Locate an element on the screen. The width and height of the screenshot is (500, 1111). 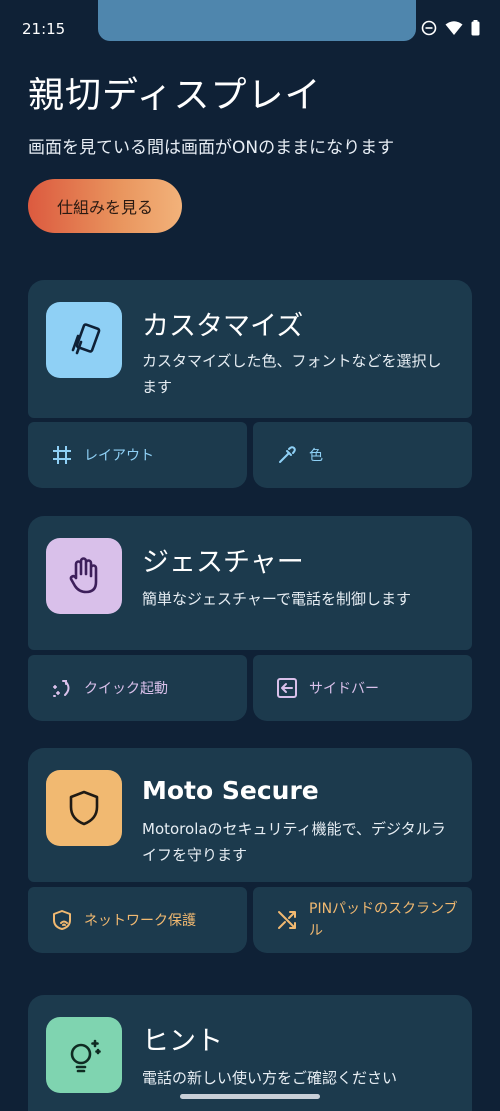
pin-scramble-button: PINパッドのスクランブ ル is located at coordinates (362, 920).